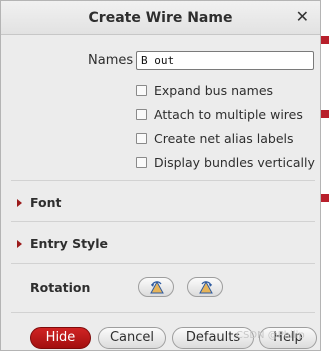  What do you see at coordinates (60, 338) in the screenshot?
I see `hide-button: Hide` at bounding box center [60, 338].